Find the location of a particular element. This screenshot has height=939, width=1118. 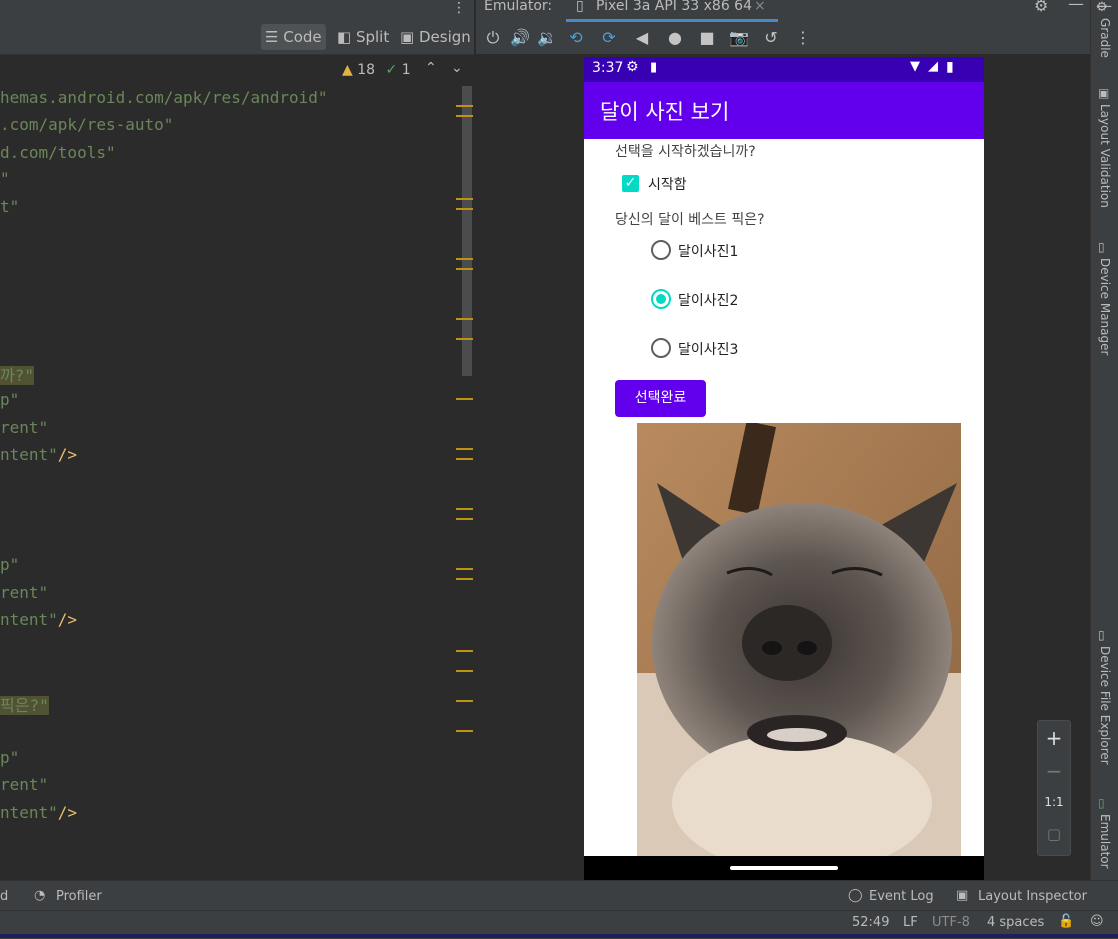

lock-icon: 🔓 is located at coordinates (1066, 921).